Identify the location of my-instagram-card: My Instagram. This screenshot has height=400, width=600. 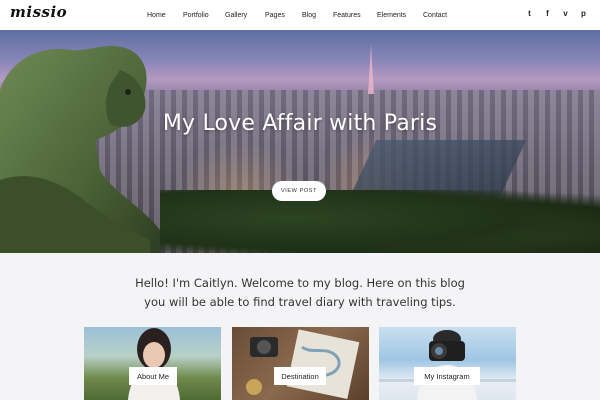
(447, 363).